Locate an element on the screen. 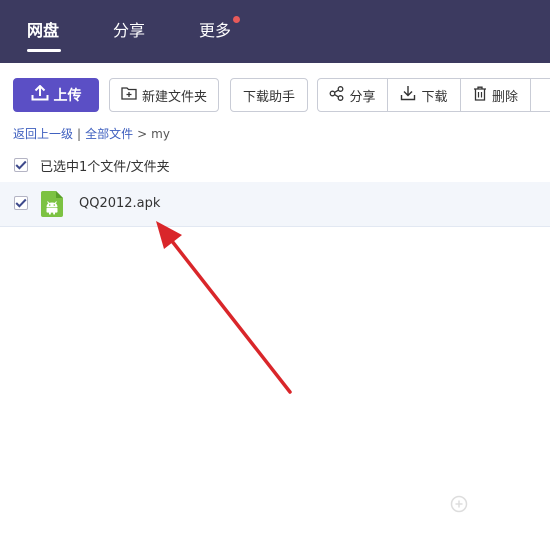 The image size is (550, 550). watermark-logo-icon is located at coordinates (459, 504).